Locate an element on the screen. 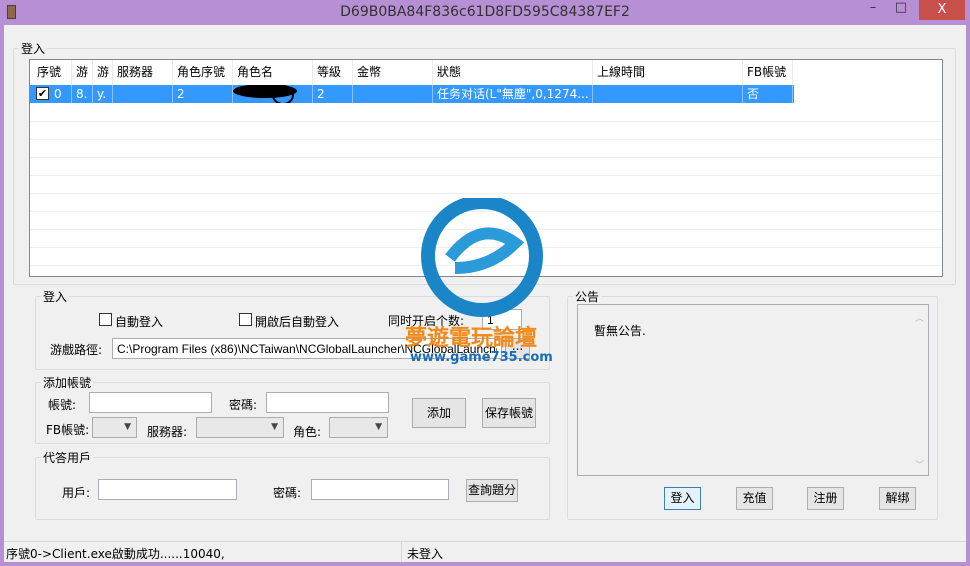  login-button: 登入 is located at coordinates (682, 498).